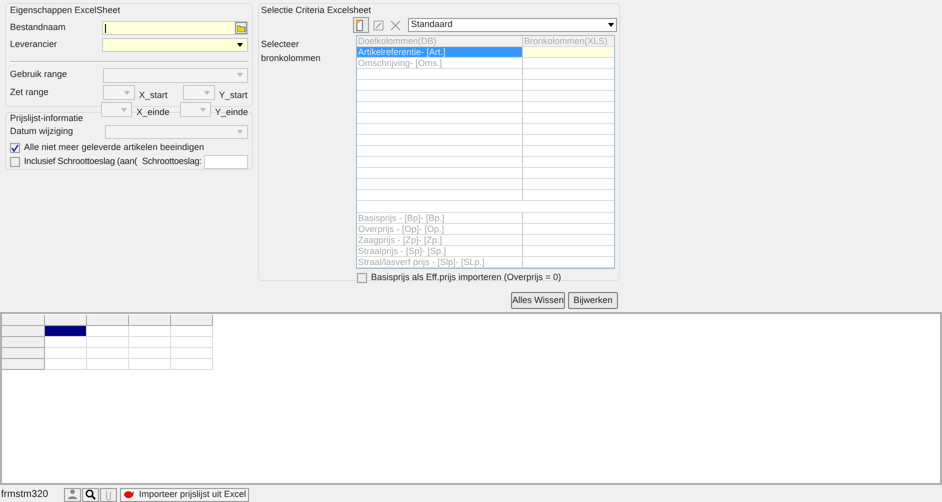 The height and width of the screenshot is (502, 942). Describe the element at coordinates (153, 95) in the screenshot. I see `field-label: X_start` at that location.